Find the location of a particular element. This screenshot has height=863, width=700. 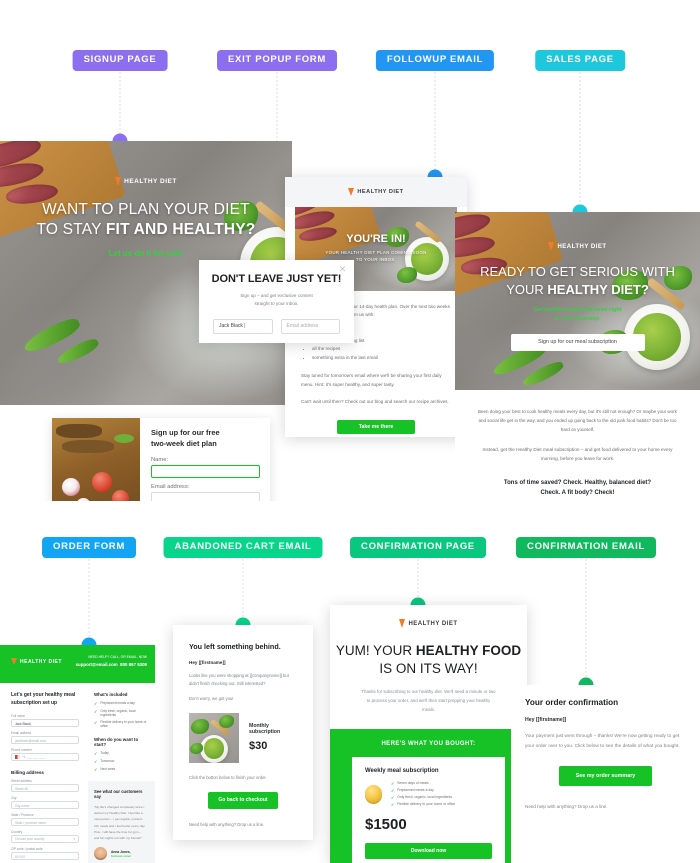

start-option: ✓ Today is located at coordinates (120, 753).